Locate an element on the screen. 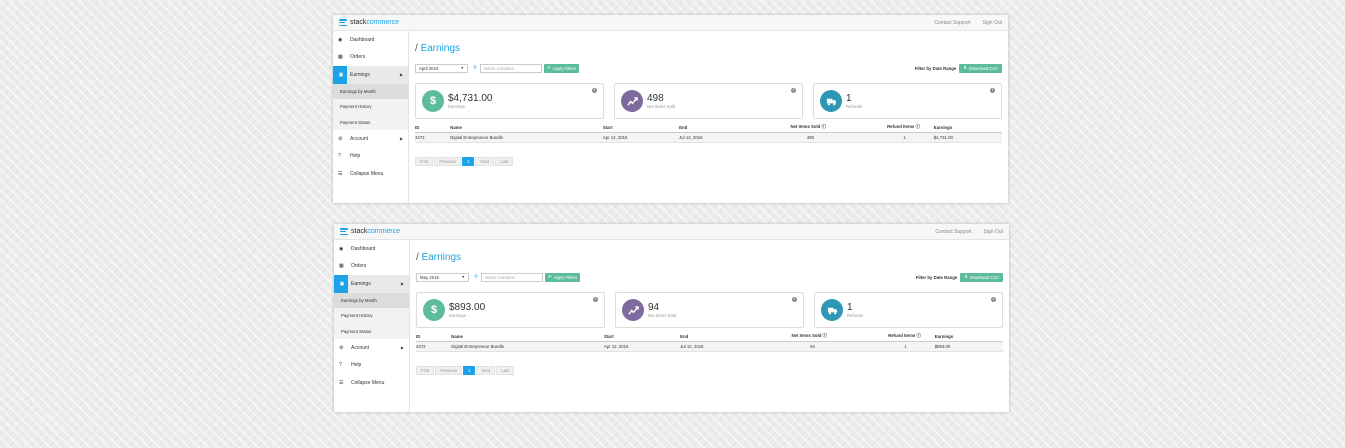 This screenshot has height=448, width=1345. gear-icon: ⚙ is located at coordinates (341, 347).